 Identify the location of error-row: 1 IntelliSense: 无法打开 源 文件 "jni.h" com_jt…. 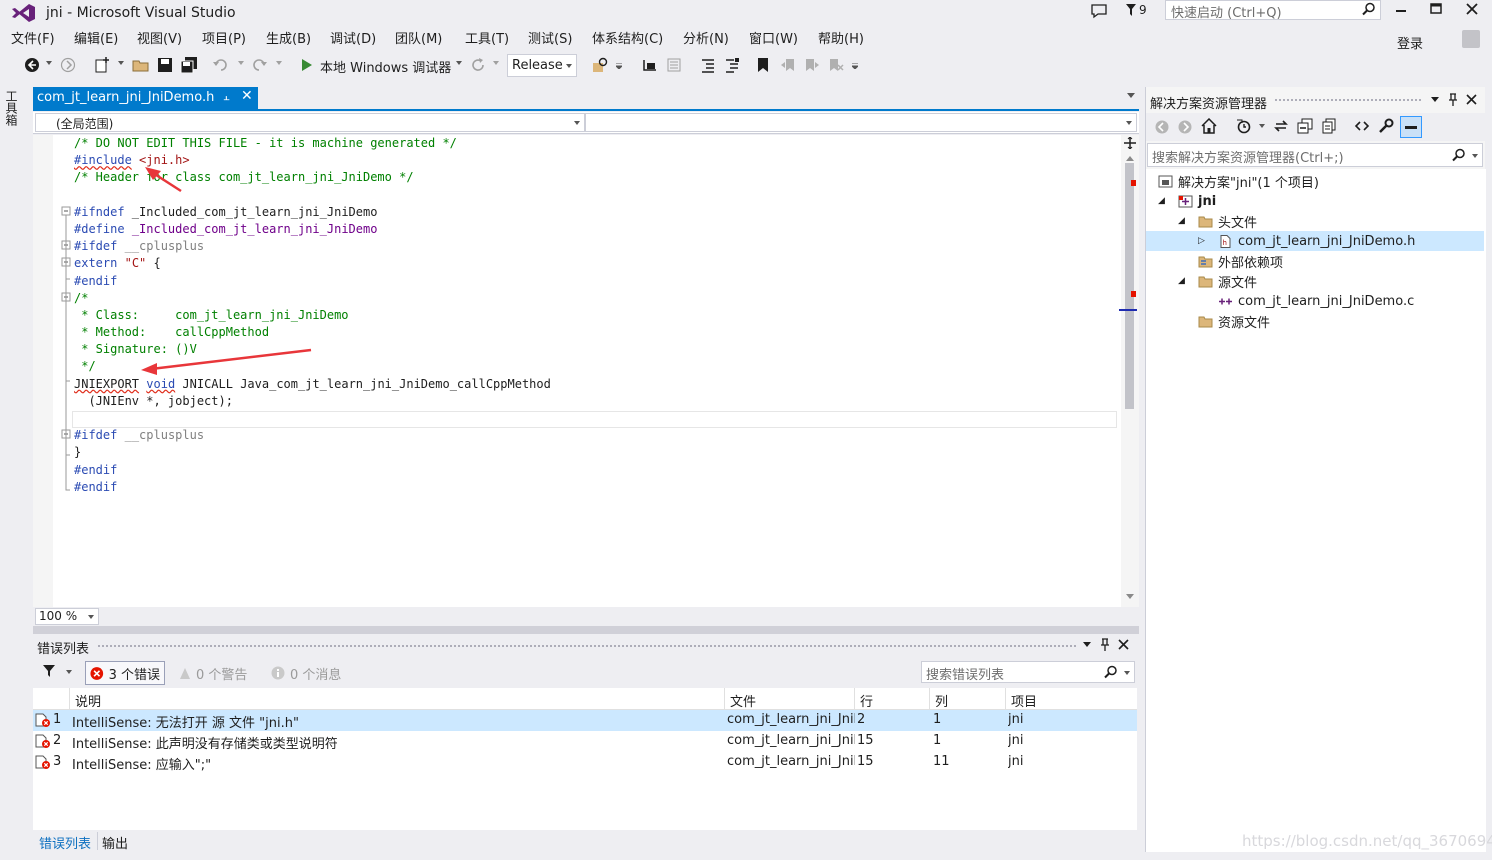
(585, 720).